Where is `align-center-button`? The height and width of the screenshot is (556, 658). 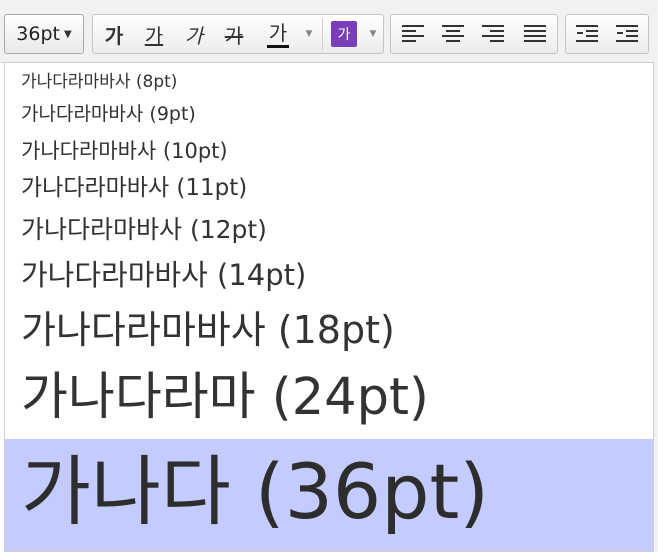
align-center-button is located at coordinates (453, 34).